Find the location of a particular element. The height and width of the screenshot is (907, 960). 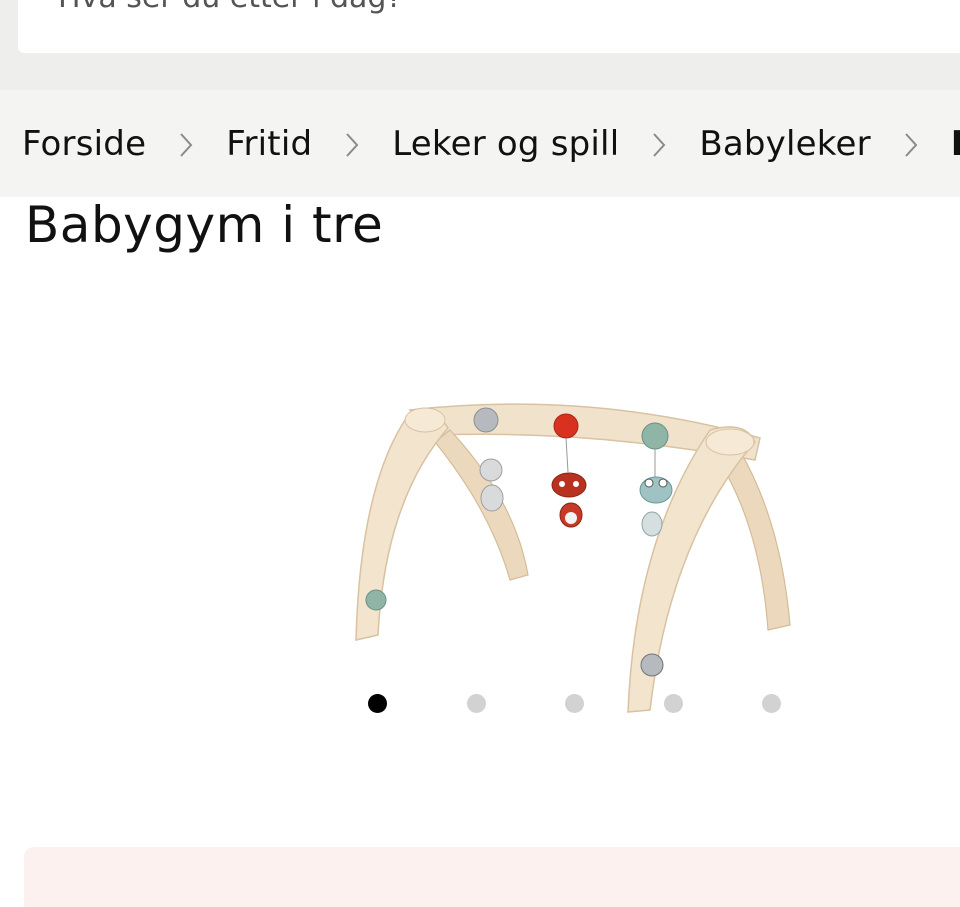

top-bar: Hva ser du etter i dag? is located at coordinates (480, 45).